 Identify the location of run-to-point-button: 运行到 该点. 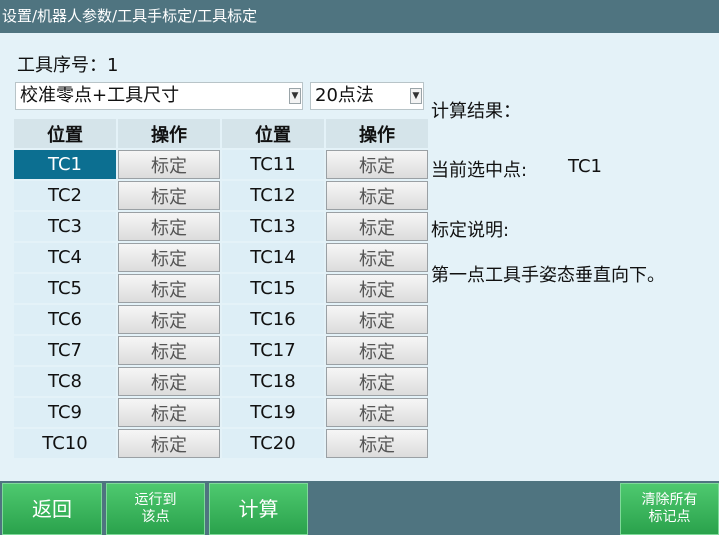
(155, 509).